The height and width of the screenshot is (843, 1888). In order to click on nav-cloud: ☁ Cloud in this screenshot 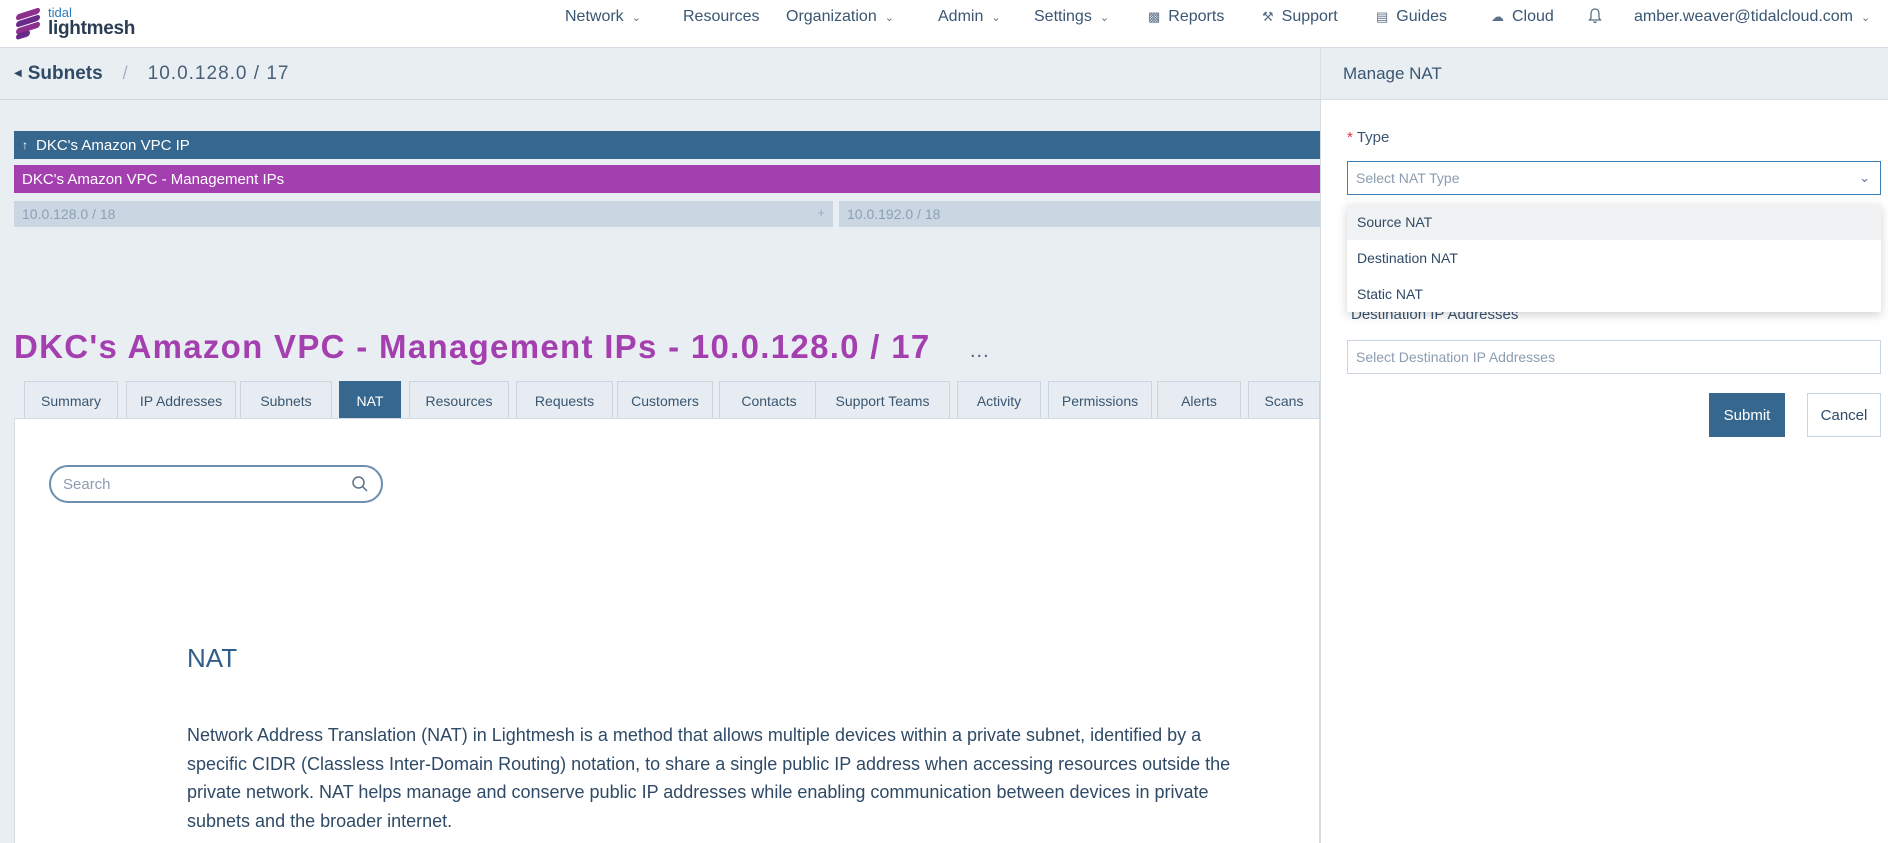, I will do `click(1522, 17)`.